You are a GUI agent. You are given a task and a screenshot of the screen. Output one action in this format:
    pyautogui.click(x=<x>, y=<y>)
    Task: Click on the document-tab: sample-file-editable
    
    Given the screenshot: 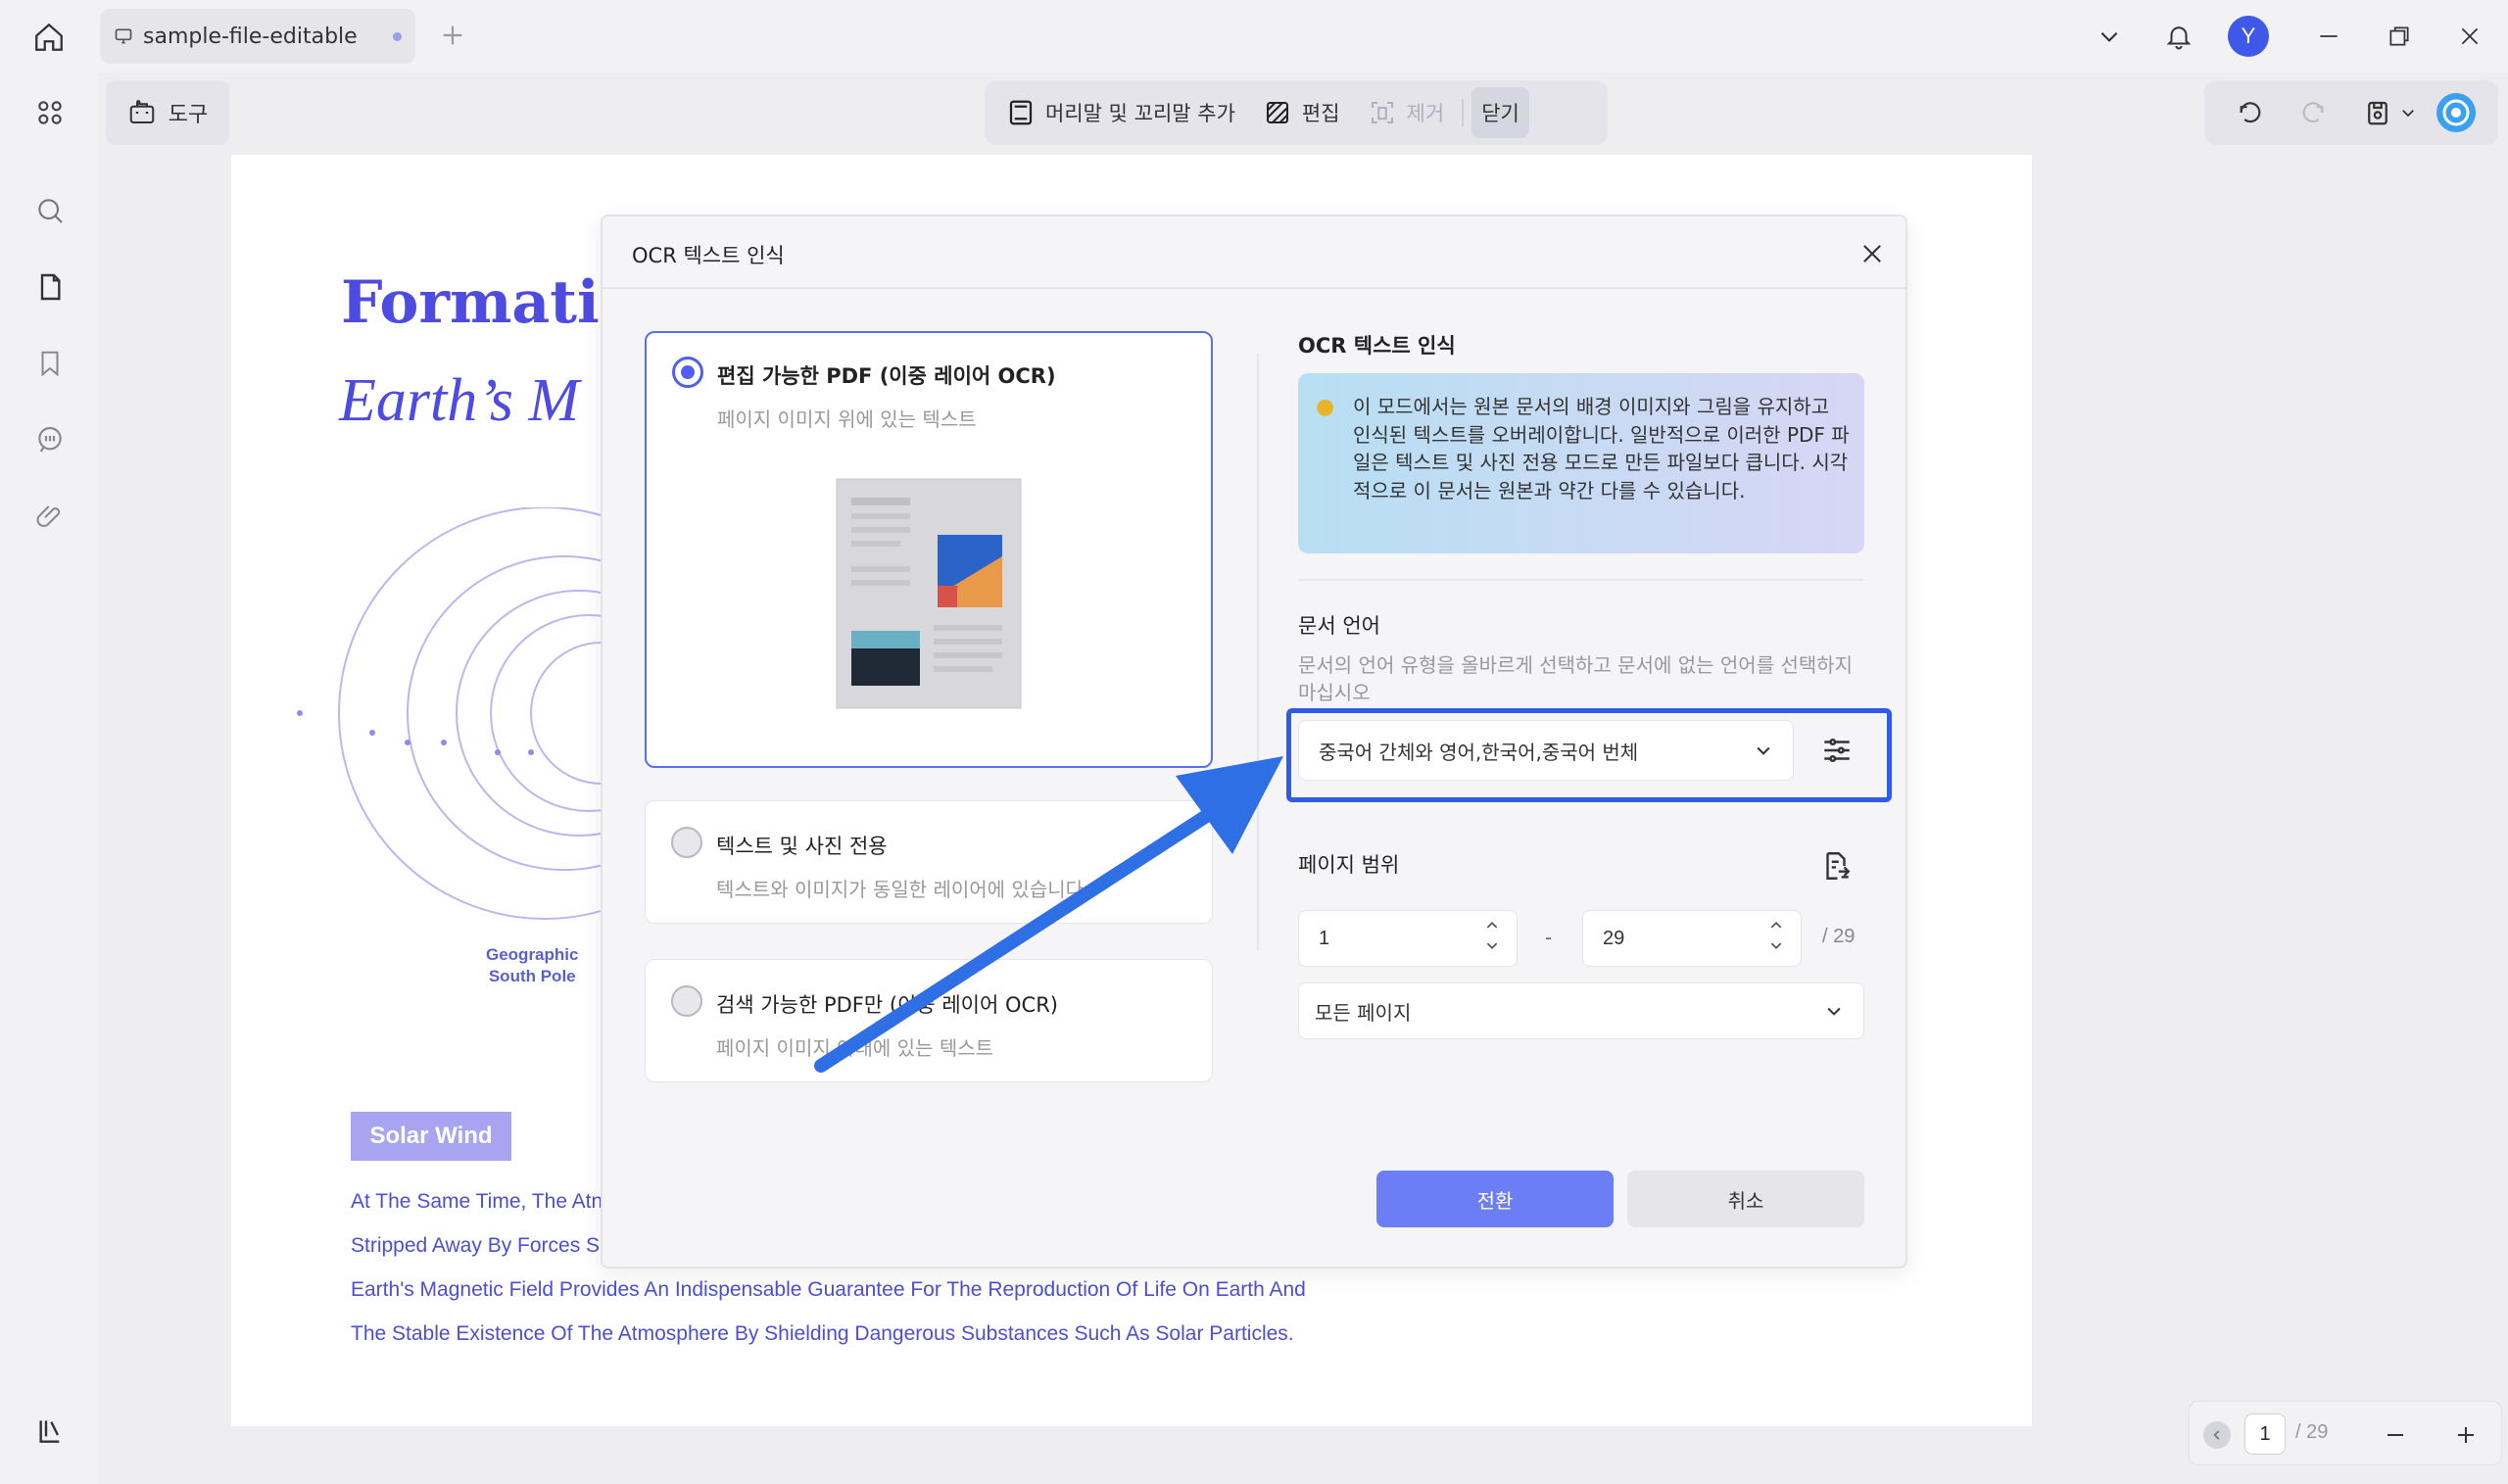 What is the action you would take?
    pyautogui.click(x=257, y=36)
    